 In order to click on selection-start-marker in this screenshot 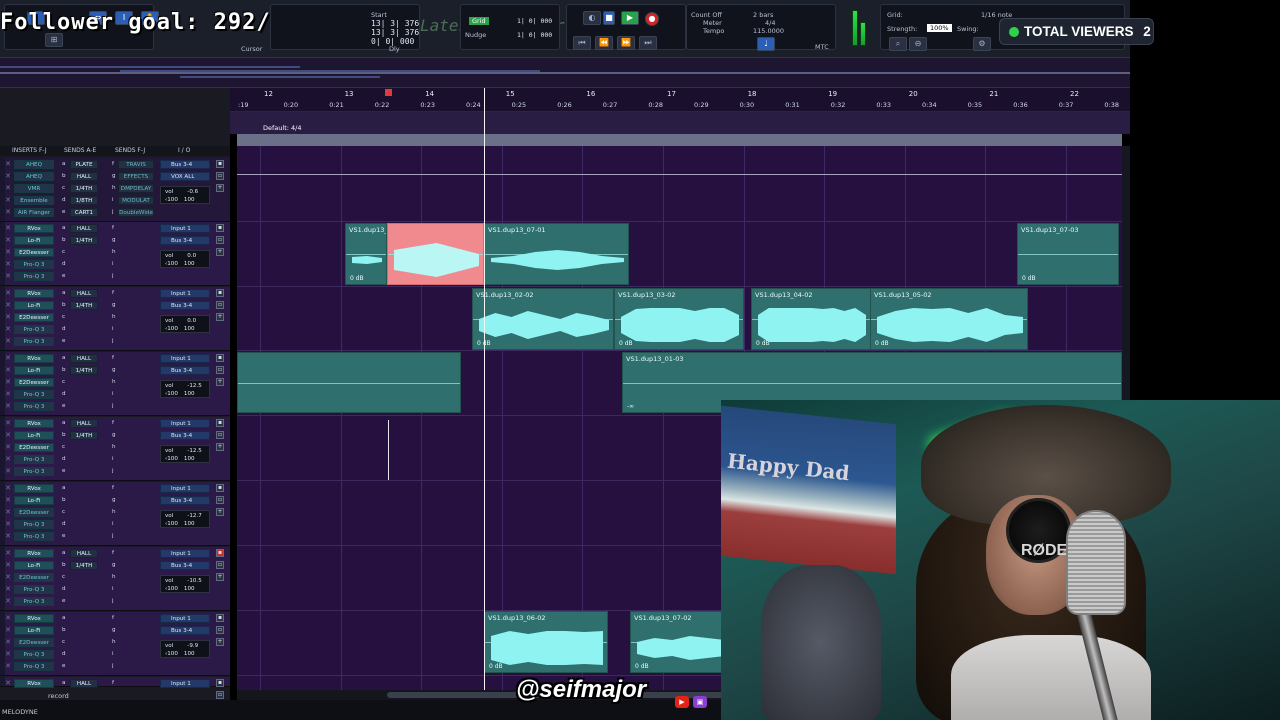, I will do `click(388, 92)`.